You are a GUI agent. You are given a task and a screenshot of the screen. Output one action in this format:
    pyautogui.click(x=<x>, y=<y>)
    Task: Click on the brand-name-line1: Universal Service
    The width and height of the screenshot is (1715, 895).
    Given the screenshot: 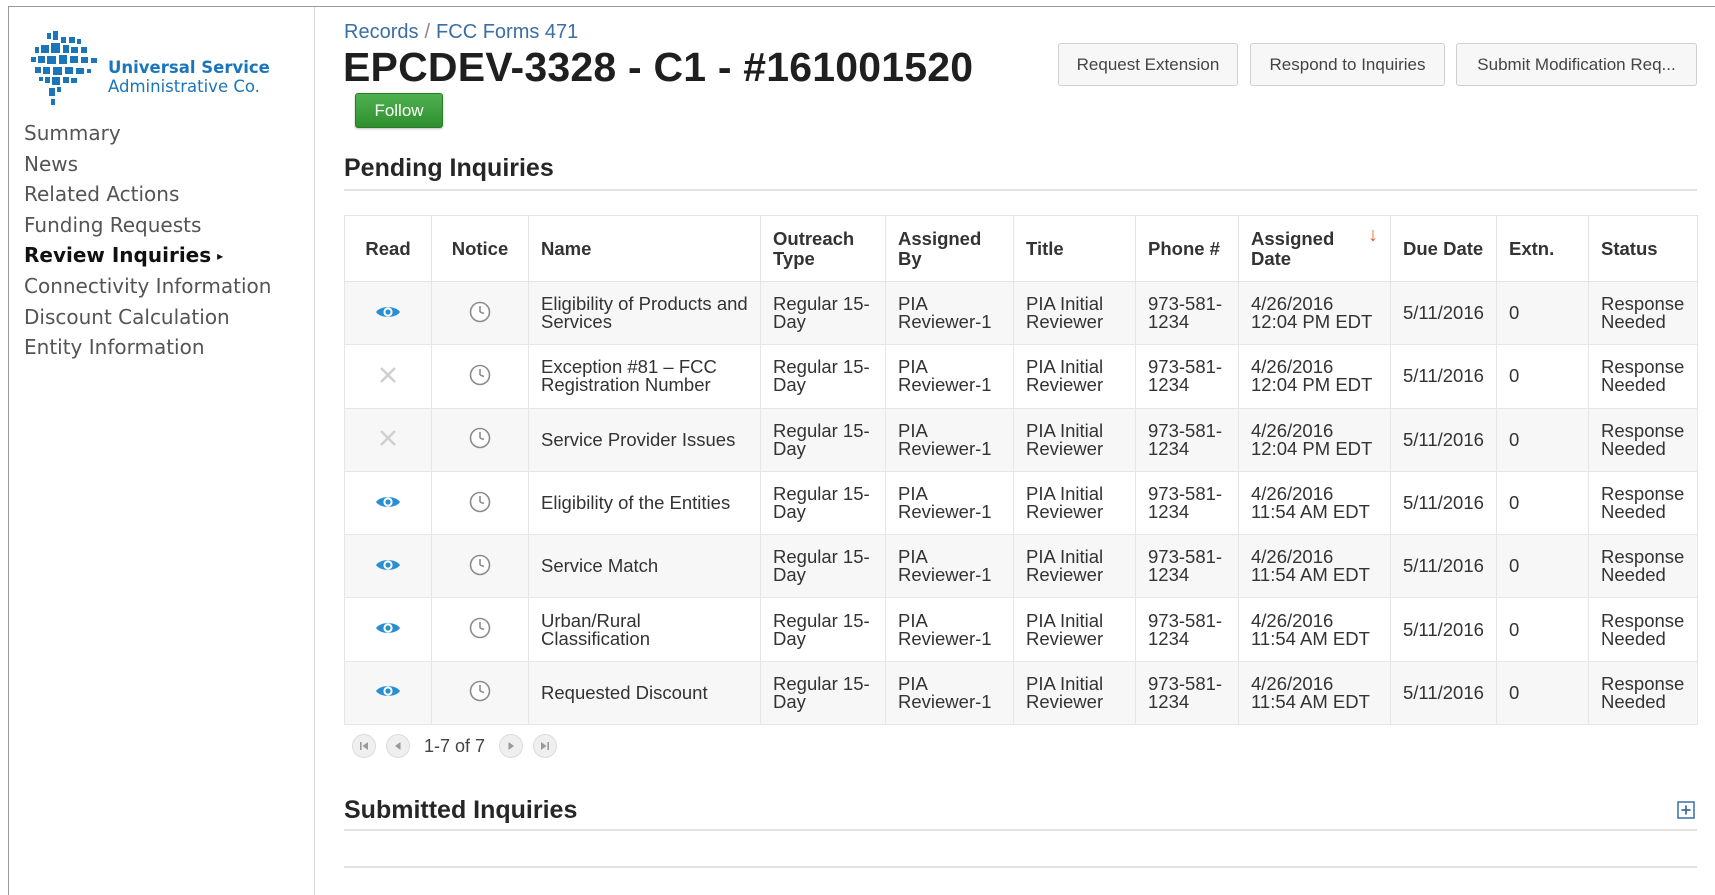 What is the action you would take?
    pyautogui.click(x=189, y=67)
    